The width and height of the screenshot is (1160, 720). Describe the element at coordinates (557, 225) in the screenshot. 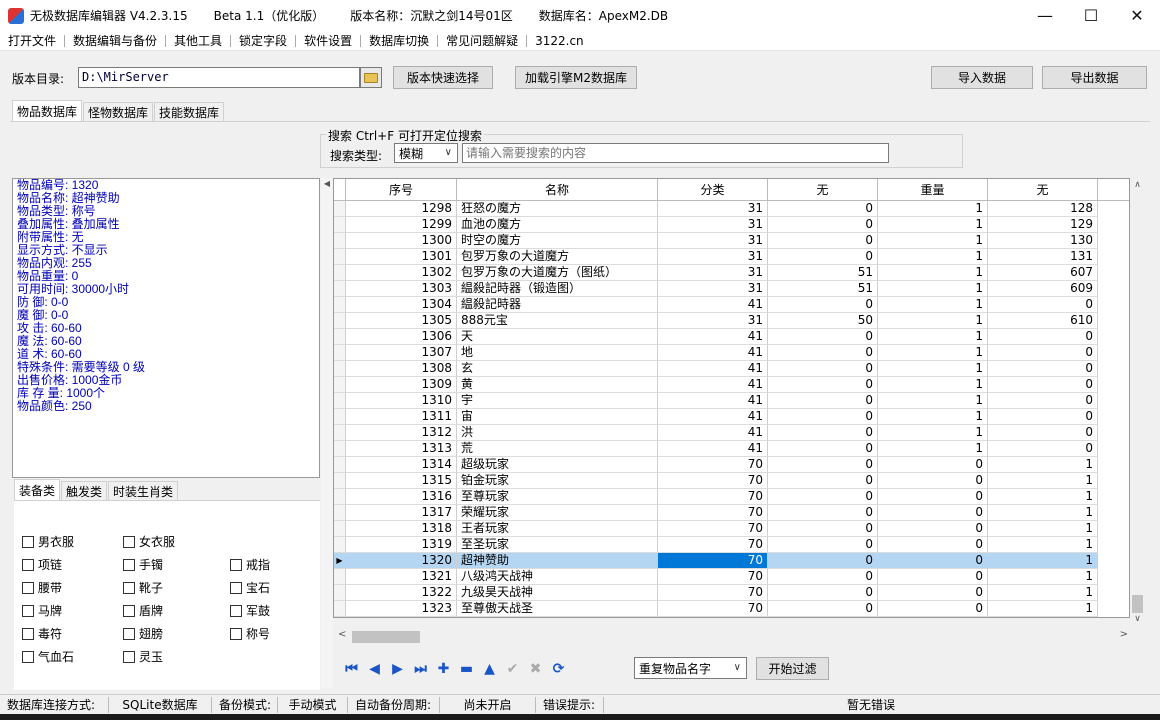

I see `cell-name: 血池の魔方` at that location.